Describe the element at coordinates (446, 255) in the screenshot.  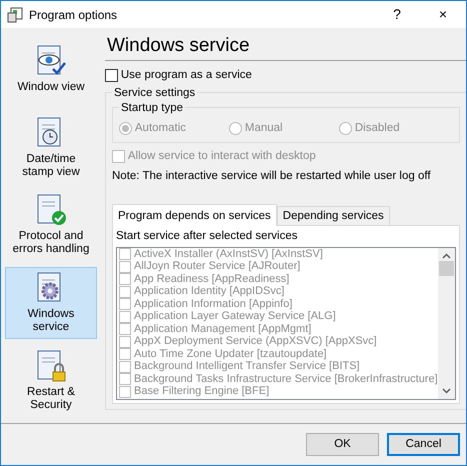
I see `scroll-up-icon` at that location.